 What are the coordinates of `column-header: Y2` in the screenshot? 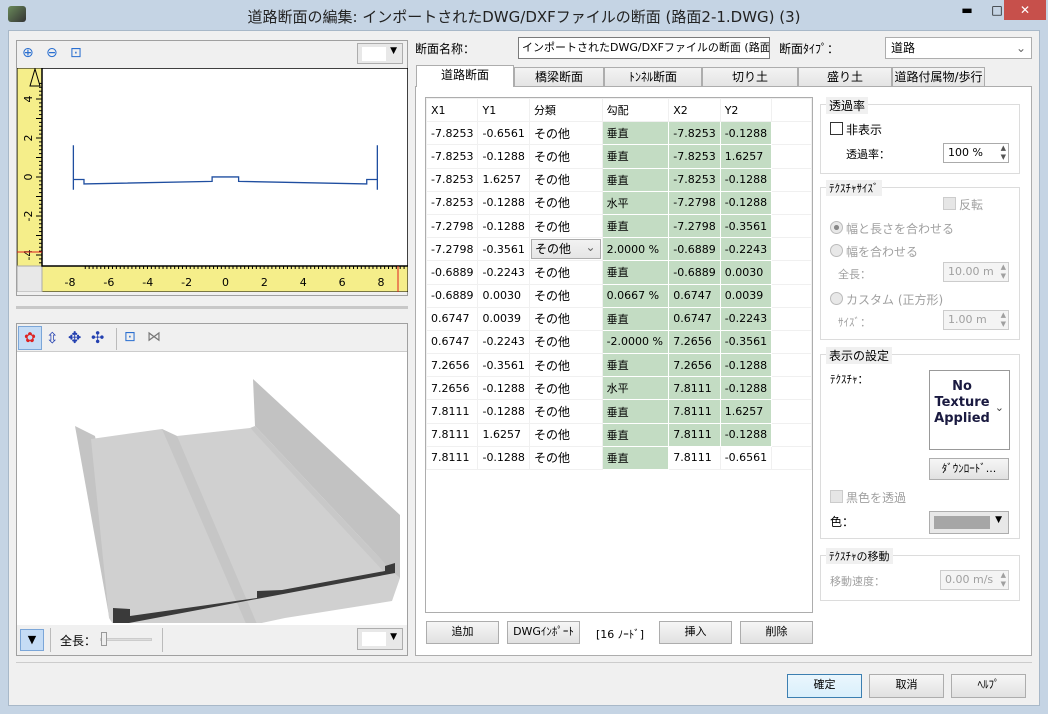 It's located at (746, 110).